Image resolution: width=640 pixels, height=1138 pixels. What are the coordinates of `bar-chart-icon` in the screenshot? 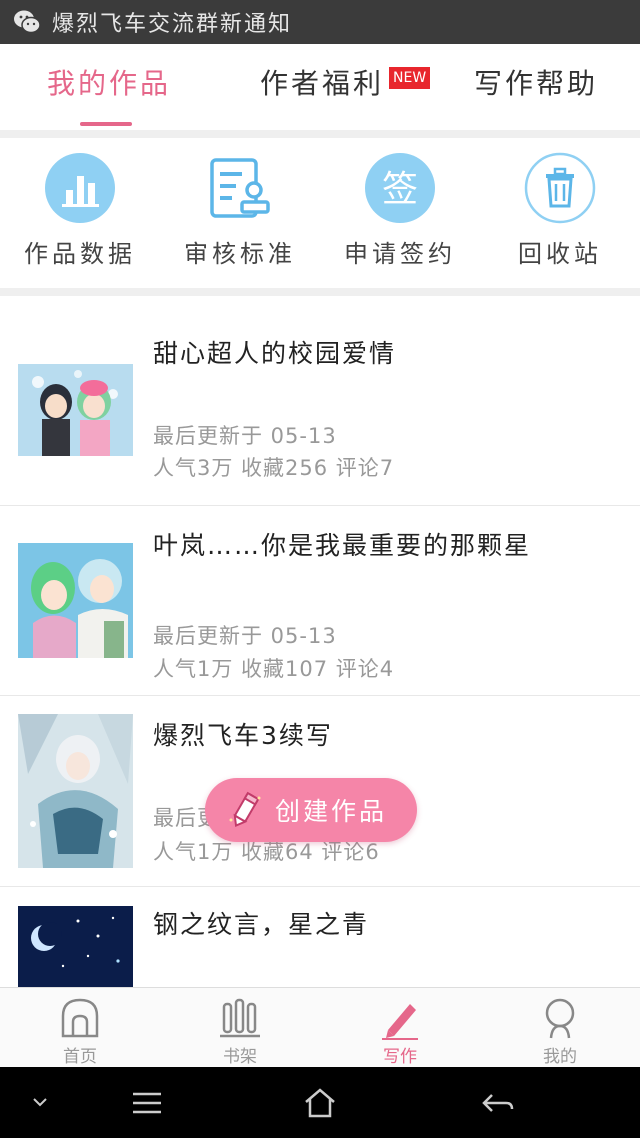 It's located at (80, 188).